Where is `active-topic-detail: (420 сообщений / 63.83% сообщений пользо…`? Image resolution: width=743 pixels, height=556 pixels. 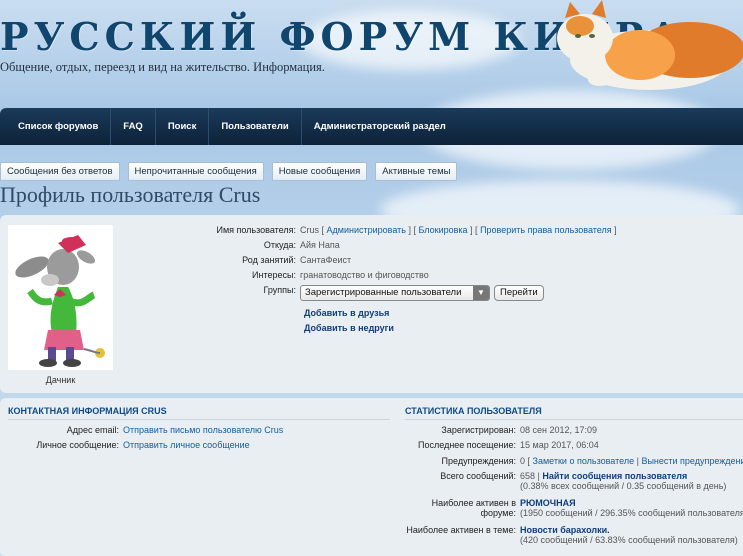 active-topic-detail: (420 сообщений / 63.83% сообщений пользо… is located at coordinates (629, 540).